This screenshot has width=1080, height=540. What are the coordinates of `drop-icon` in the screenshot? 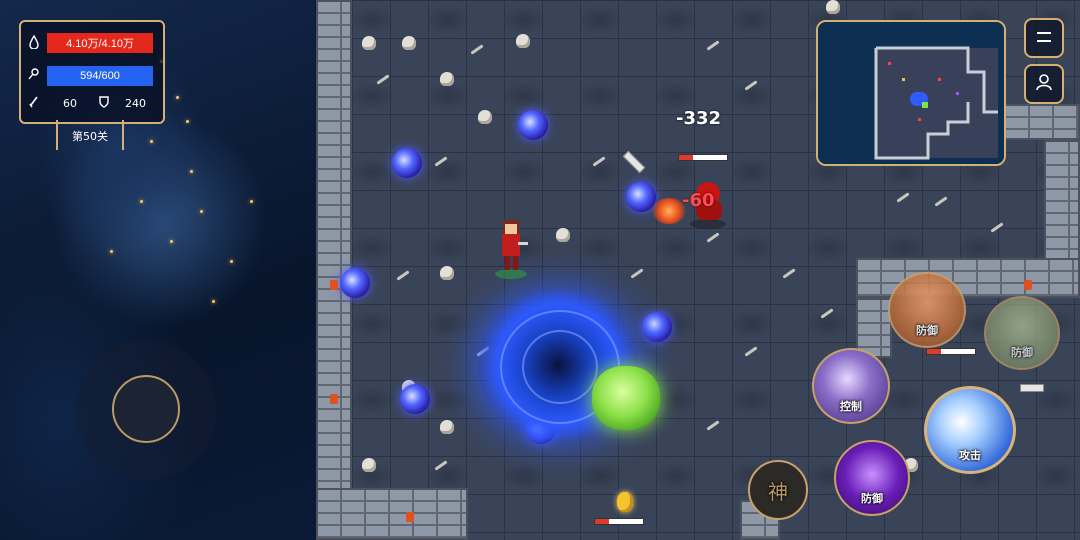 It's located at (34, 43).